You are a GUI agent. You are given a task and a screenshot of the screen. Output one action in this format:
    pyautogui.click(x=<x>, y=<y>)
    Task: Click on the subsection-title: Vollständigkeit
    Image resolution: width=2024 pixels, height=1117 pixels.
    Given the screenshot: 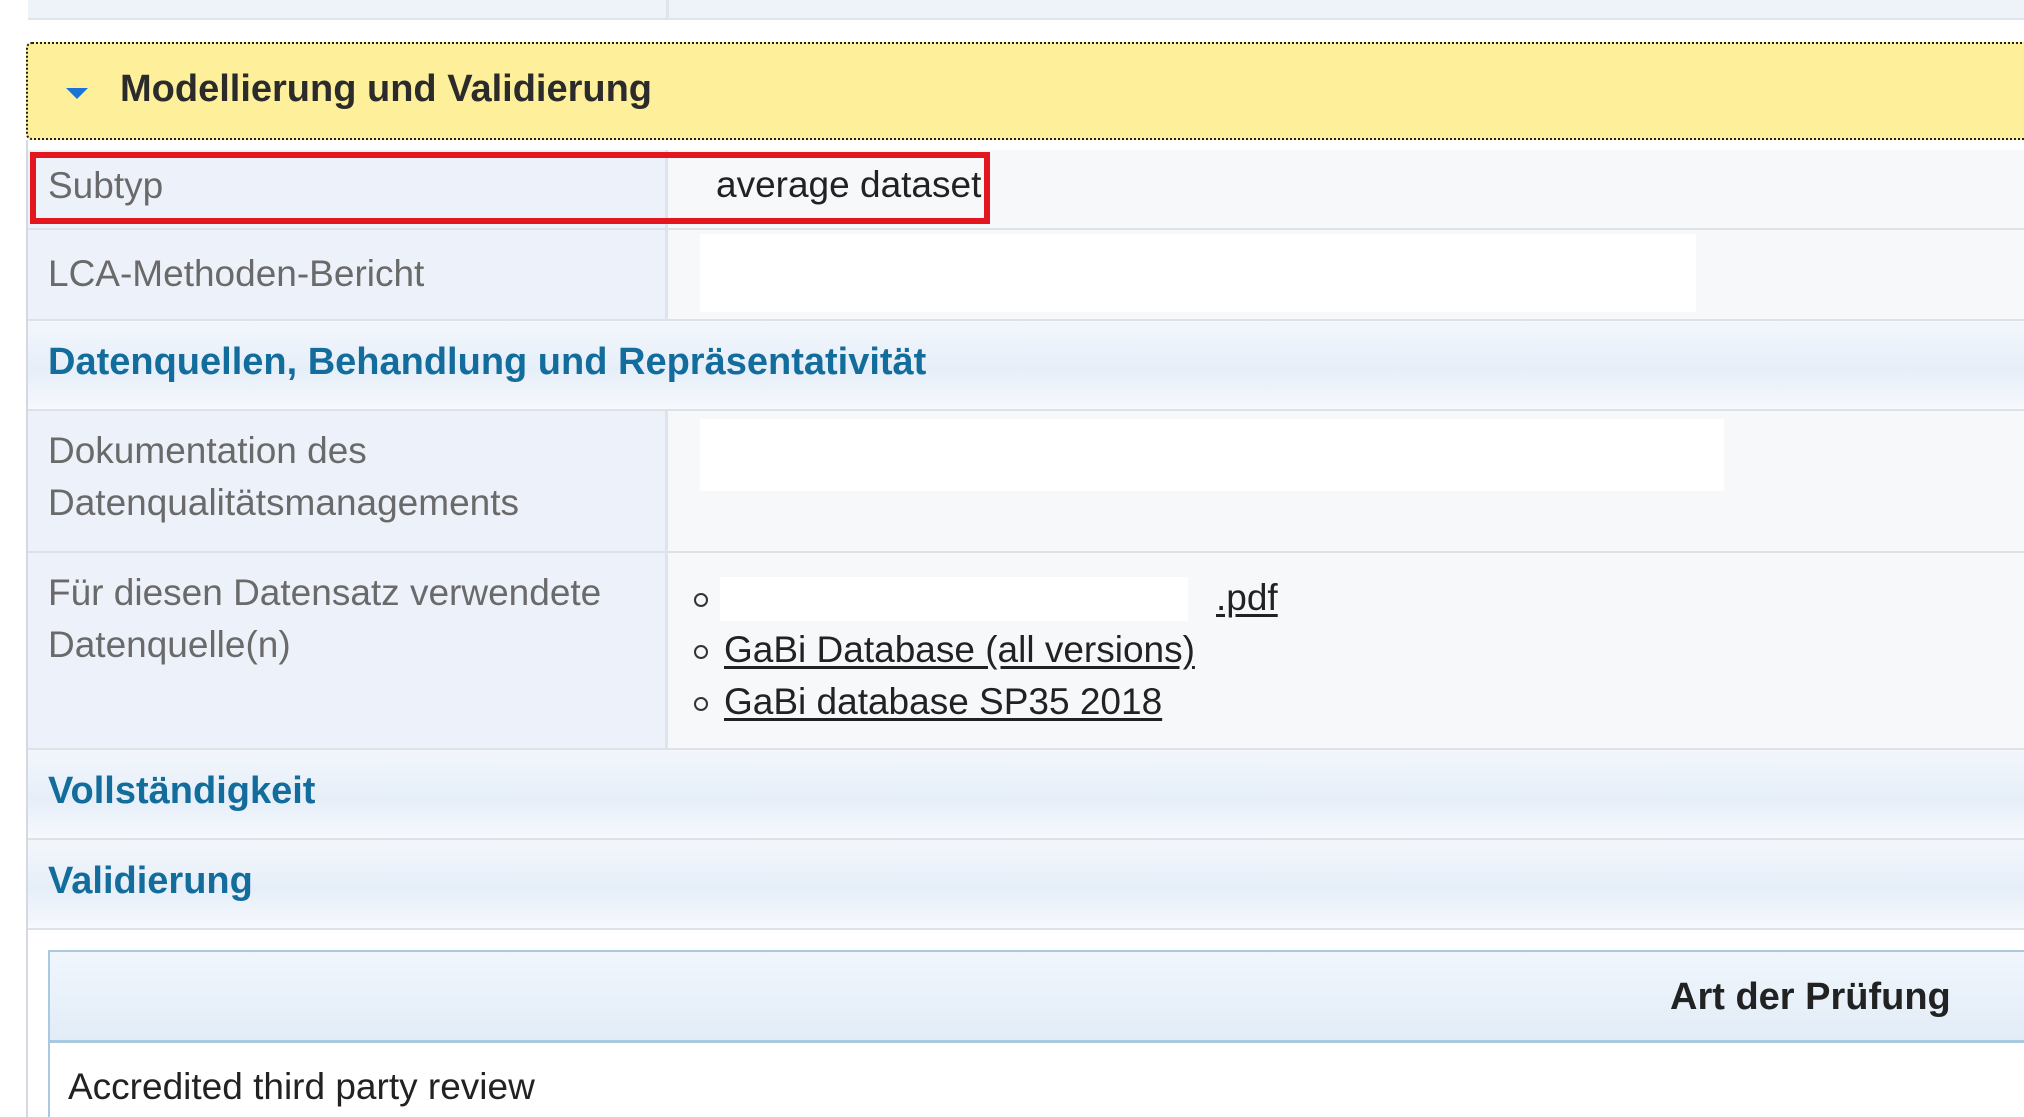 What is the action you would take?
    pyautogui.click(x=182, y=791)
    